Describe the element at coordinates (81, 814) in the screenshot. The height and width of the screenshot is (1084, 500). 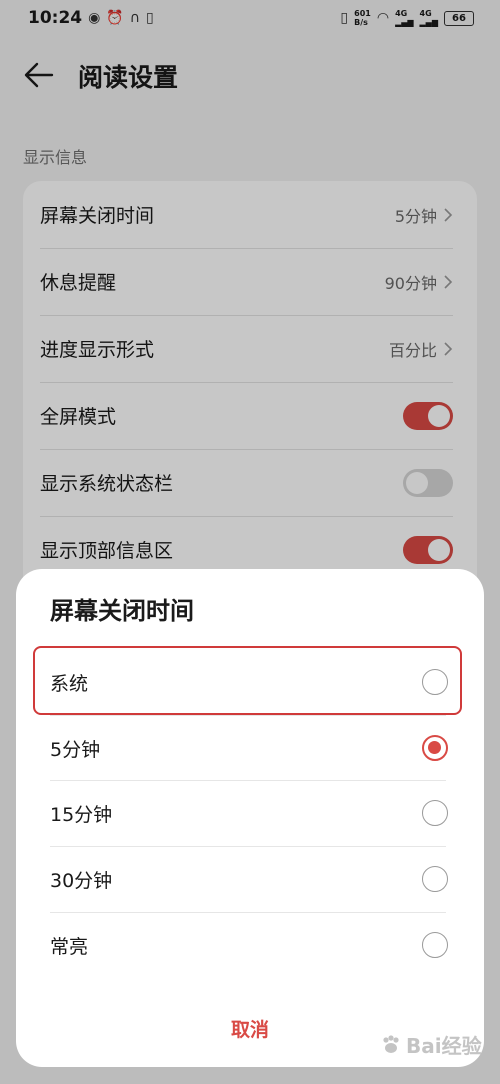
I see `option-label: 15分钟` at that location.